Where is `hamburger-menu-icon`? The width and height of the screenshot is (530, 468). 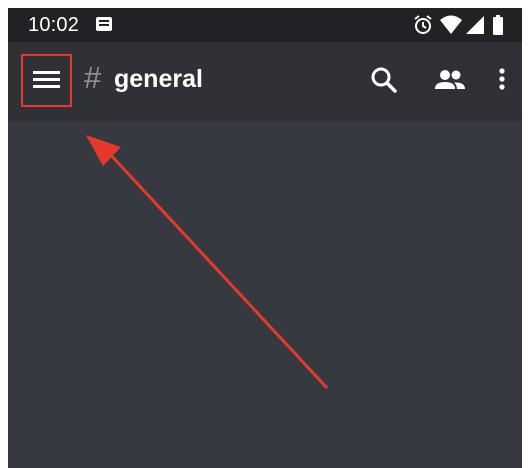
hamburger-menu-icon is located at coordinates (46, 79).